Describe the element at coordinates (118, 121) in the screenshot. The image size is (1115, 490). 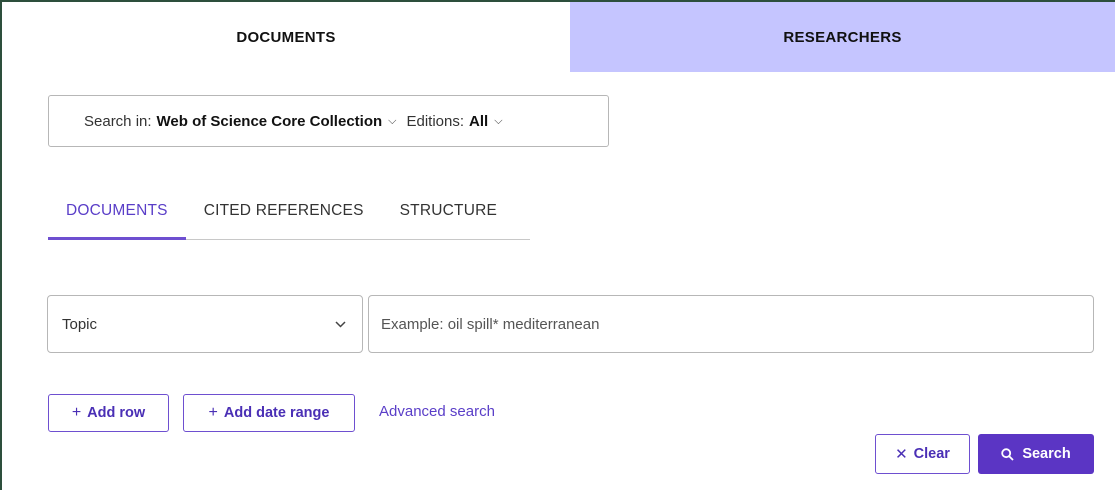
I see `search-in-label: Search in:` at that location.